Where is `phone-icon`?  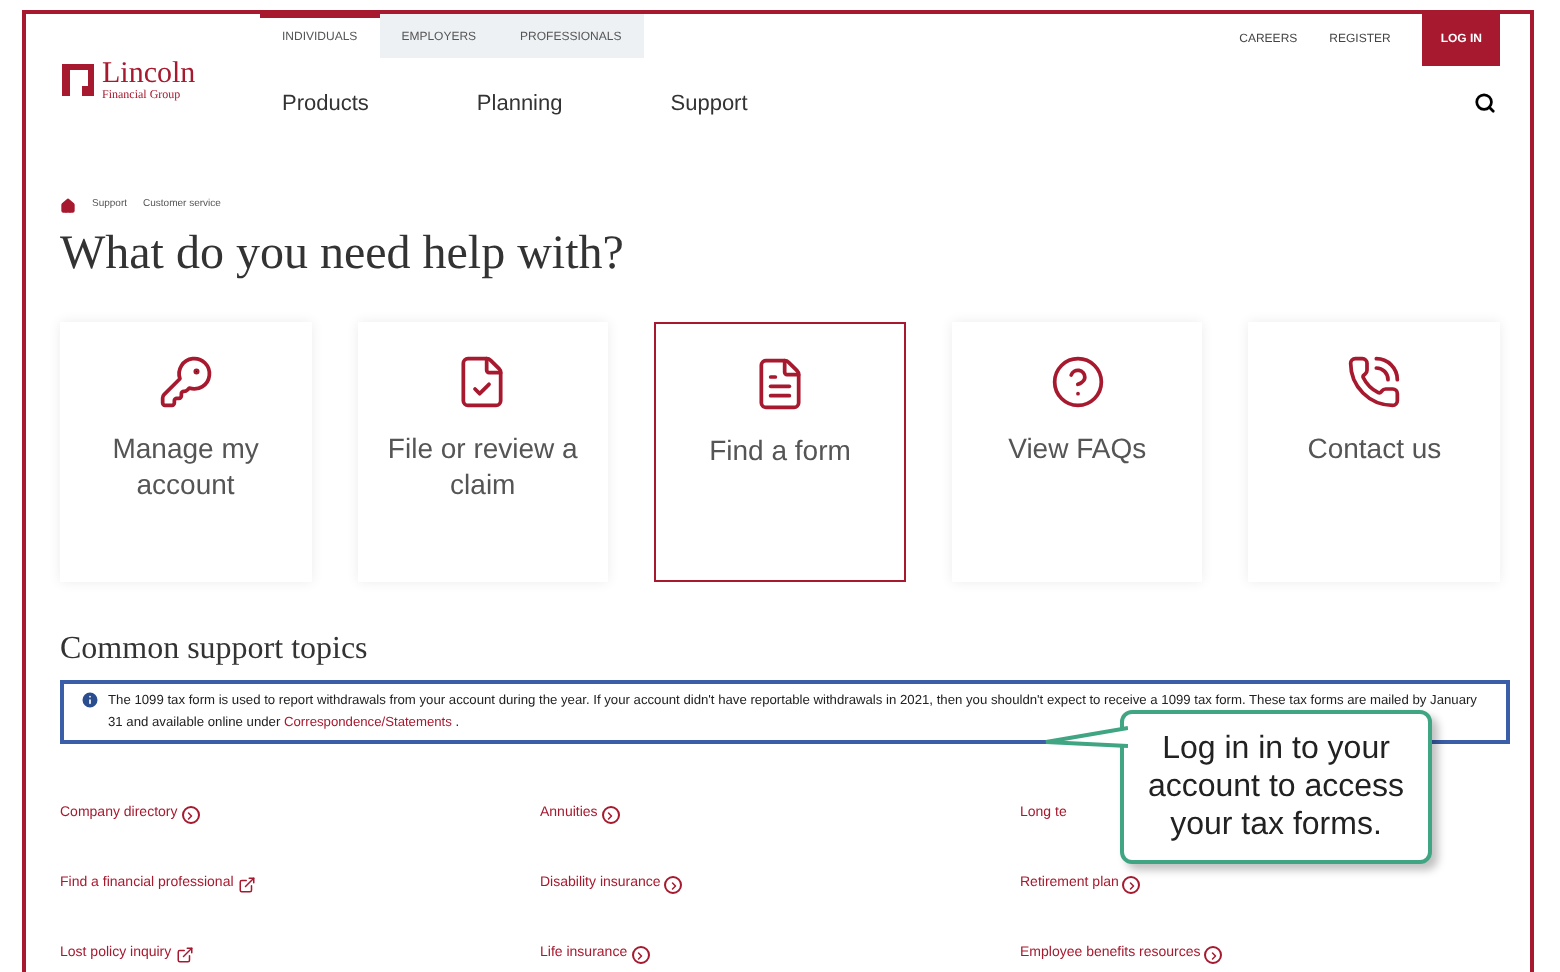
phone-icon is located at coordinates (1374, 381).